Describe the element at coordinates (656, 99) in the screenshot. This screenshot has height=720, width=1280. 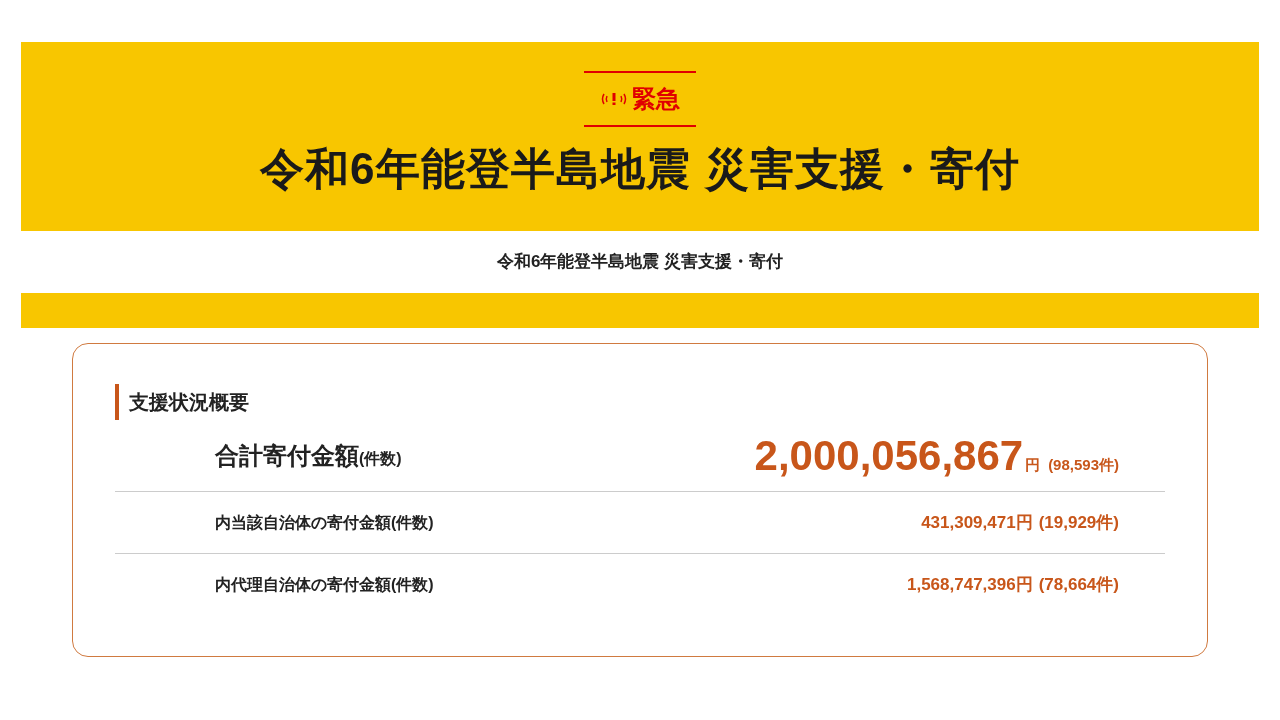
I see `emergency-label: 緊急` at that location.